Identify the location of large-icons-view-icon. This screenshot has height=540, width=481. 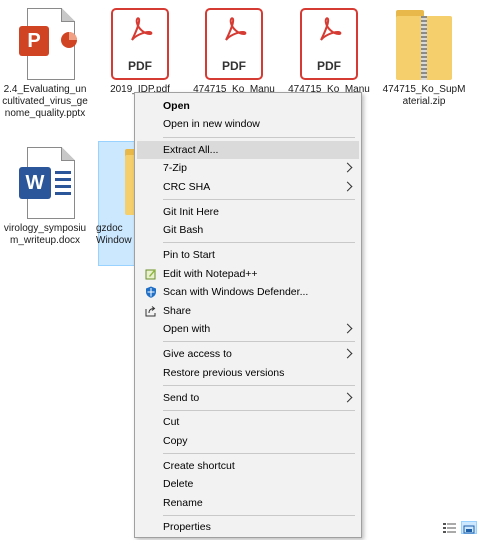
(469, 529).